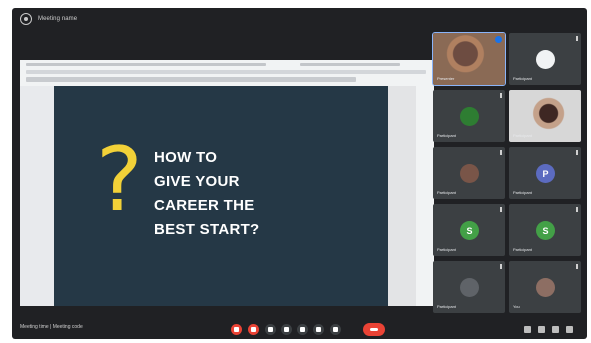 The image size is (591, 343). Describe the element at coordinates (207, 229) in the screenshot. I see `slide-line: BEST START?` at that location.